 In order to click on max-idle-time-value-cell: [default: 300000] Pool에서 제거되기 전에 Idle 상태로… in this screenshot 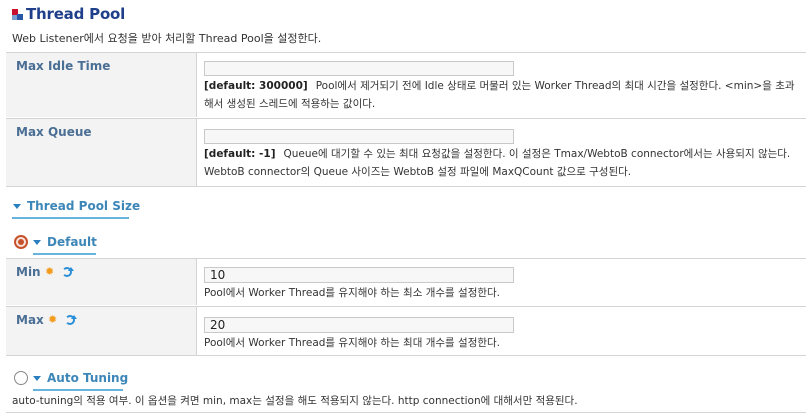, I will do `click(504, 85)`.